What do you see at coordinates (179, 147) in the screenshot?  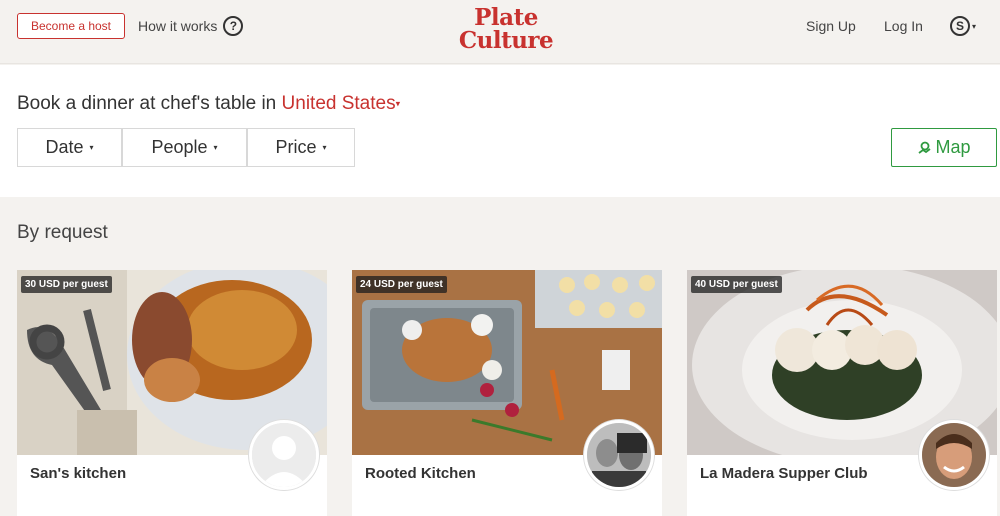 I see `people-filter-label: People` at bounding box center [179, 147].